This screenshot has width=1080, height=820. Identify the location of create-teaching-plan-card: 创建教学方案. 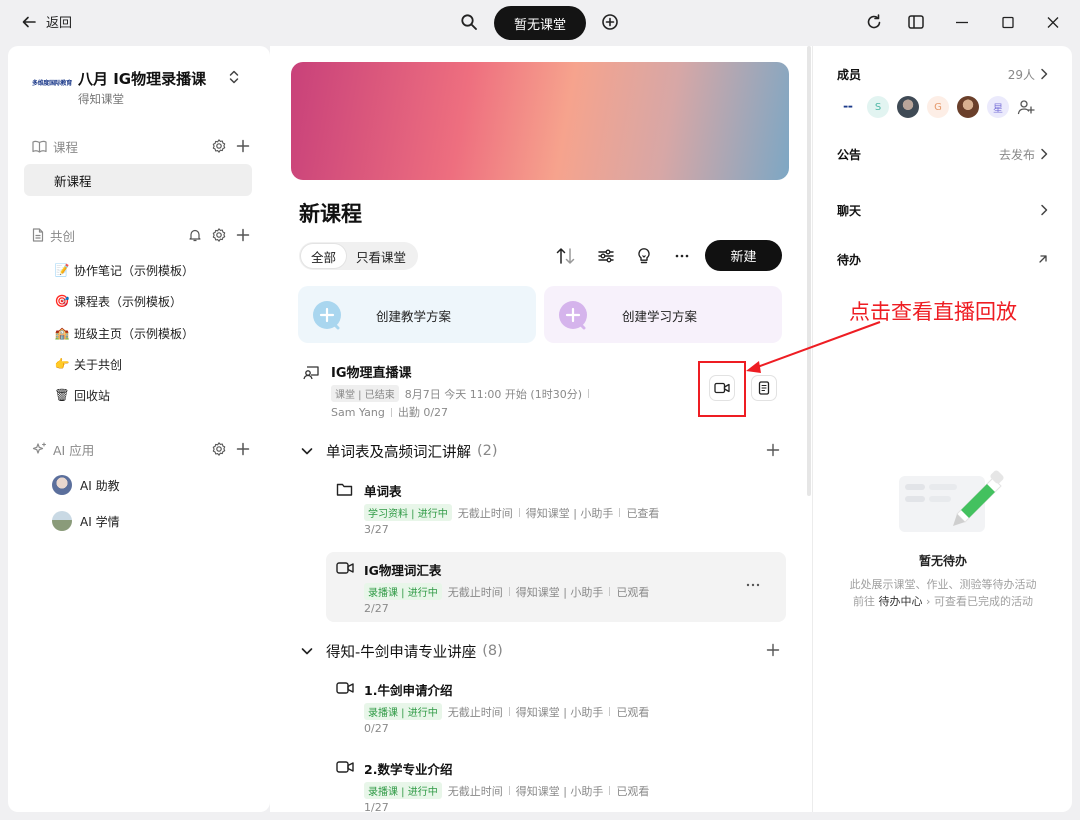
(417, 314).